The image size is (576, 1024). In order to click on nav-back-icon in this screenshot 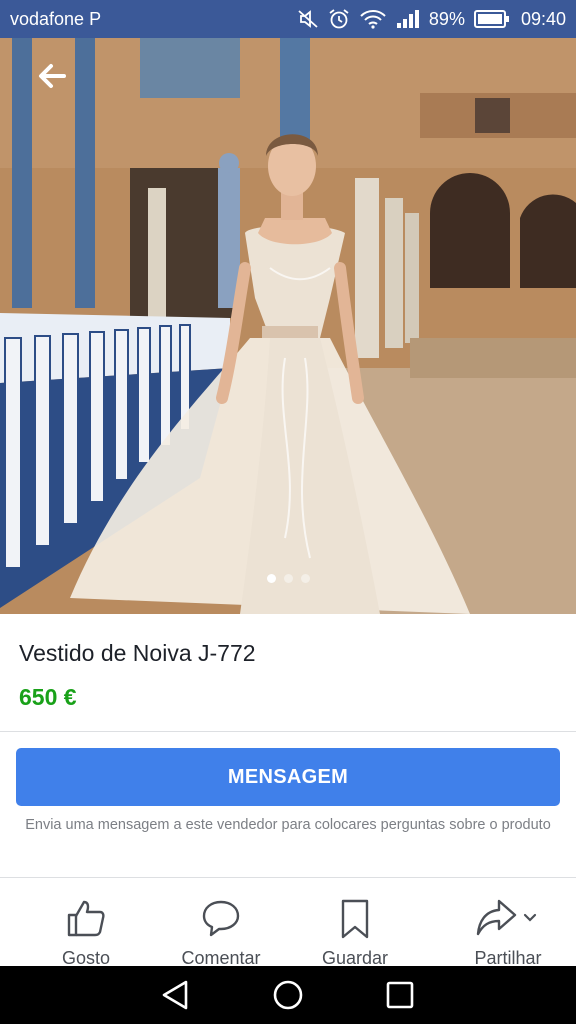, I will do `click(176, 995)`.